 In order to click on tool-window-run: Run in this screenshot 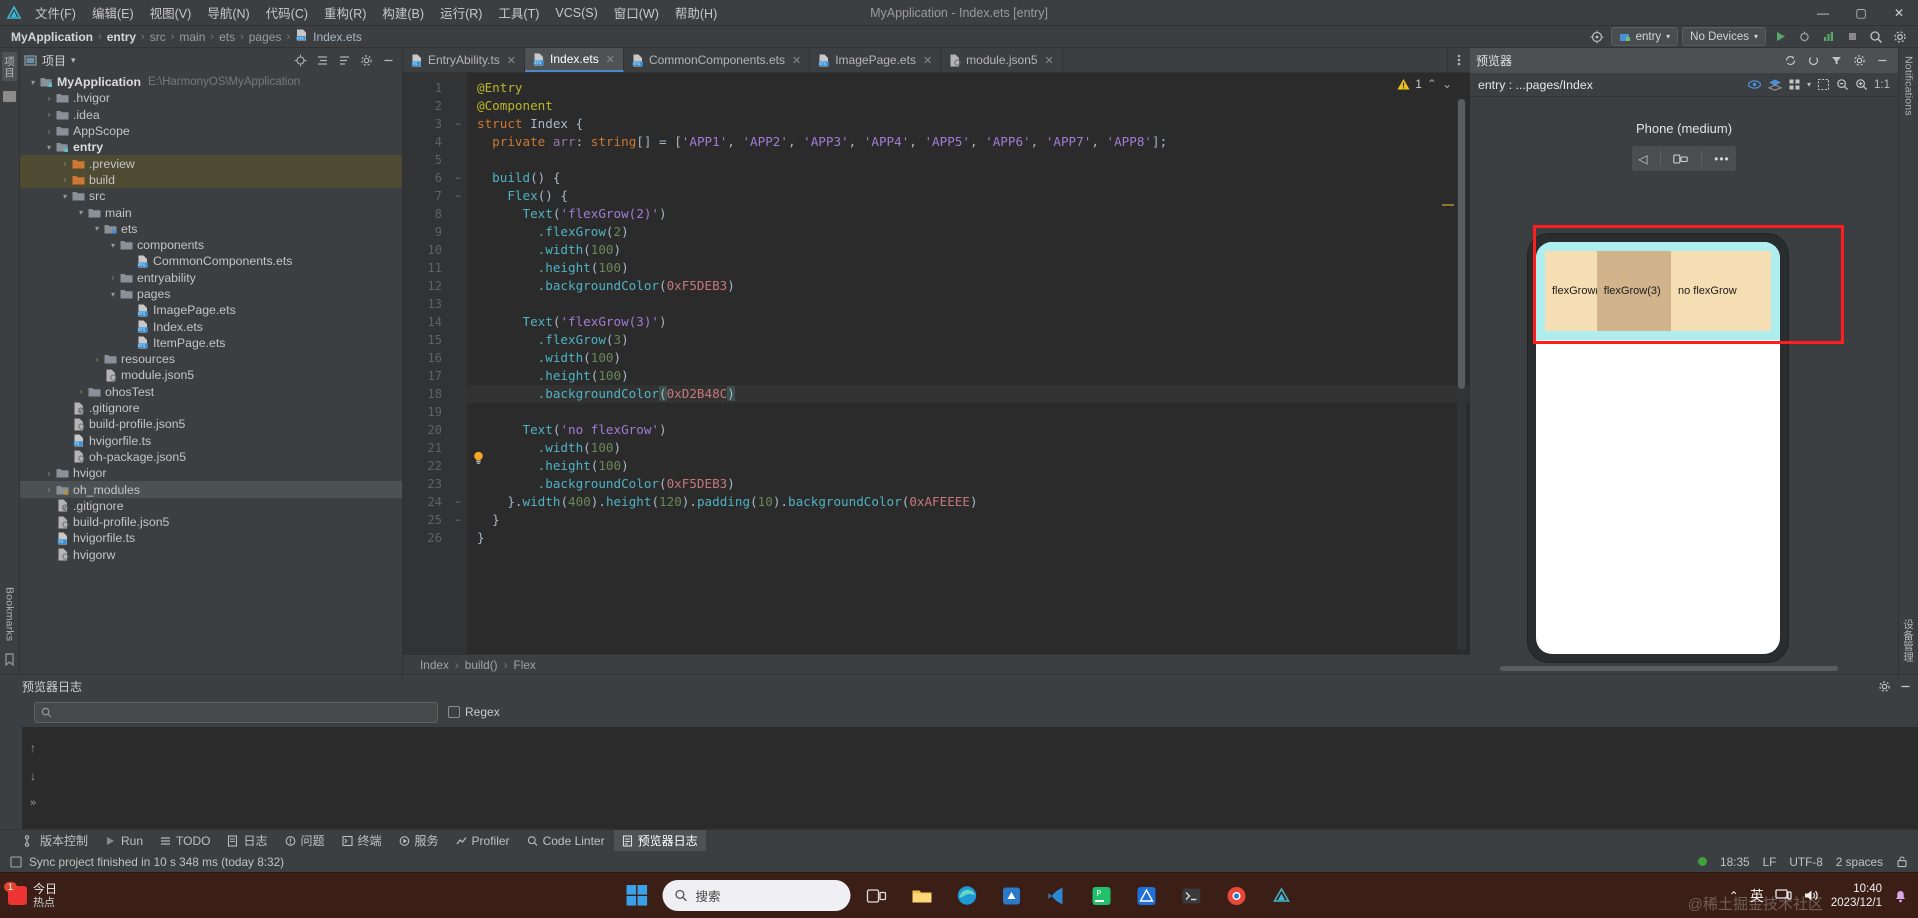, I will do `click(124, 841)`.